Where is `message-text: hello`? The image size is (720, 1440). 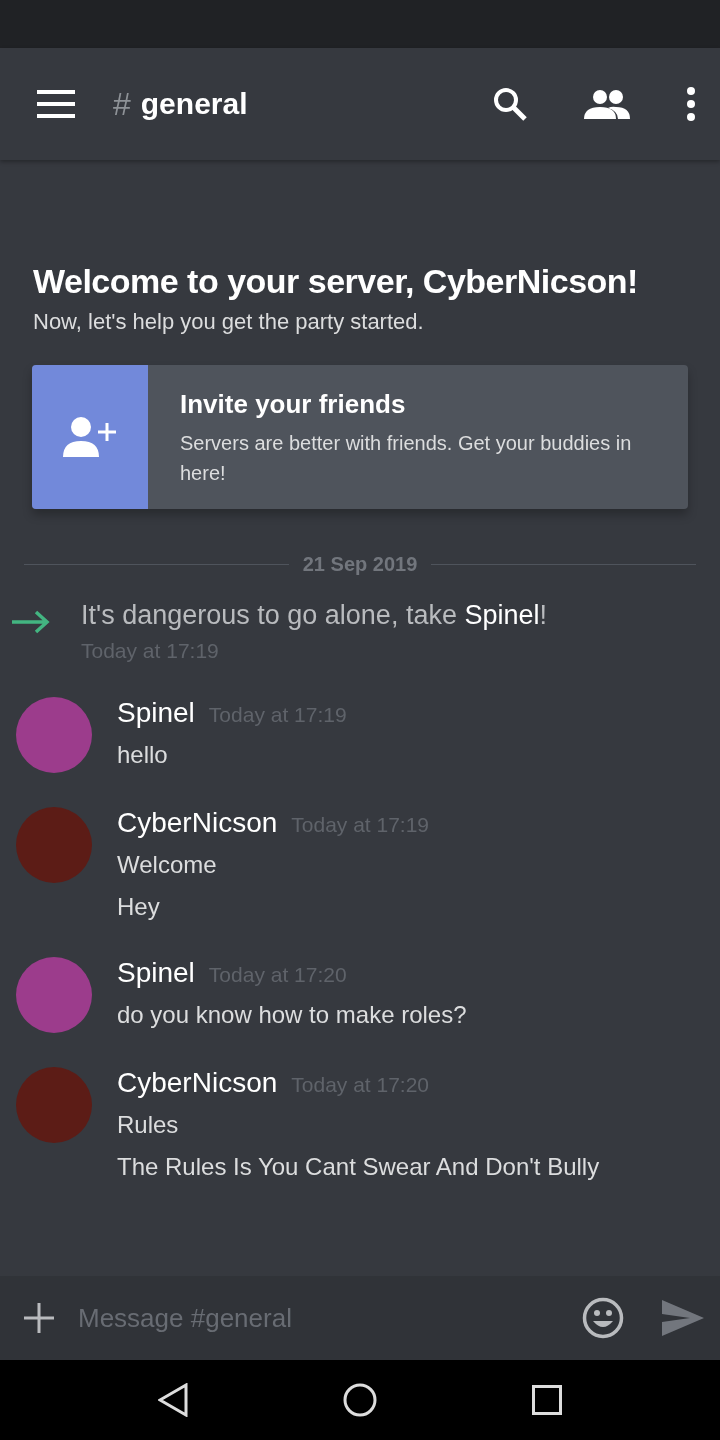
message-text: hello is located at coordinates (143, 755).